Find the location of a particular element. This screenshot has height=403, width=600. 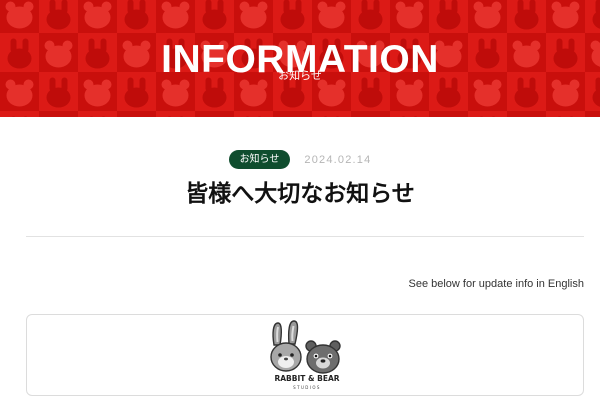

post-date: 2024.02.14 is located at coordinates (338, 159).